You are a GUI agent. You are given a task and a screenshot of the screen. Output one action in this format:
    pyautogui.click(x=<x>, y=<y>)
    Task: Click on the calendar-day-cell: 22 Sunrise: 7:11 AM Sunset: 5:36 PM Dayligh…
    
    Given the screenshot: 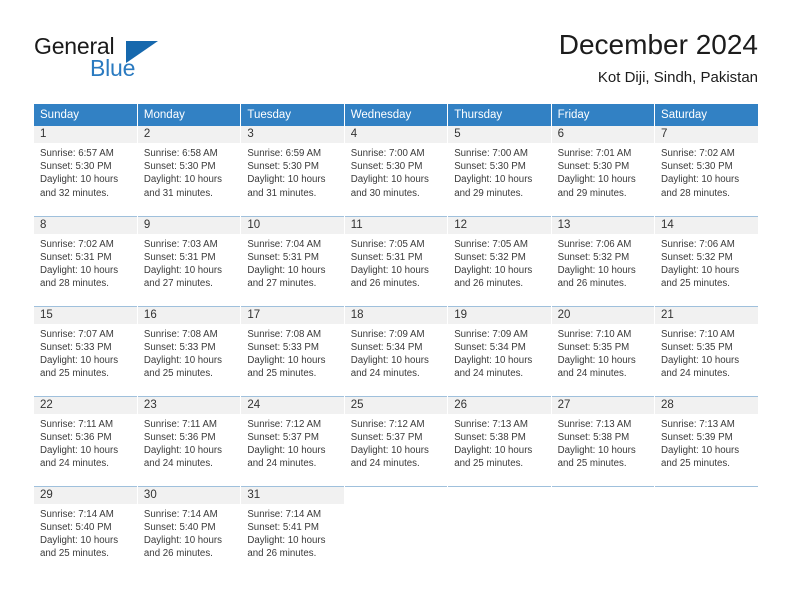 What is the action you would take?
    pyautogui.click(x=86, y=440)
    